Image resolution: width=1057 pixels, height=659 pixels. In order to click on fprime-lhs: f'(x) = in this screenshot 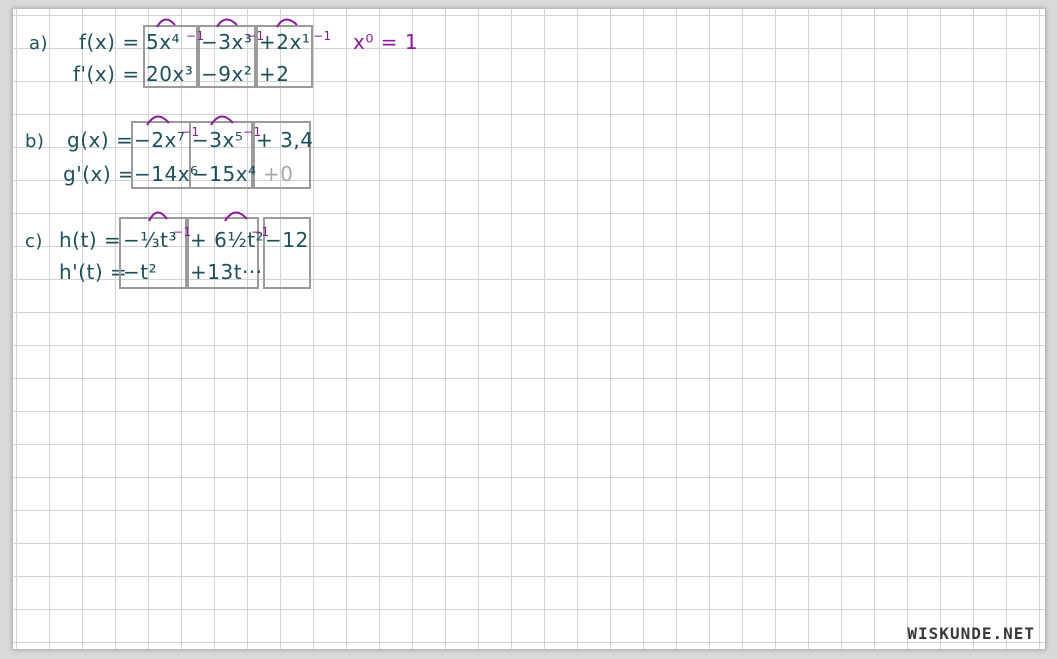, I will do `click(106, 74)`.